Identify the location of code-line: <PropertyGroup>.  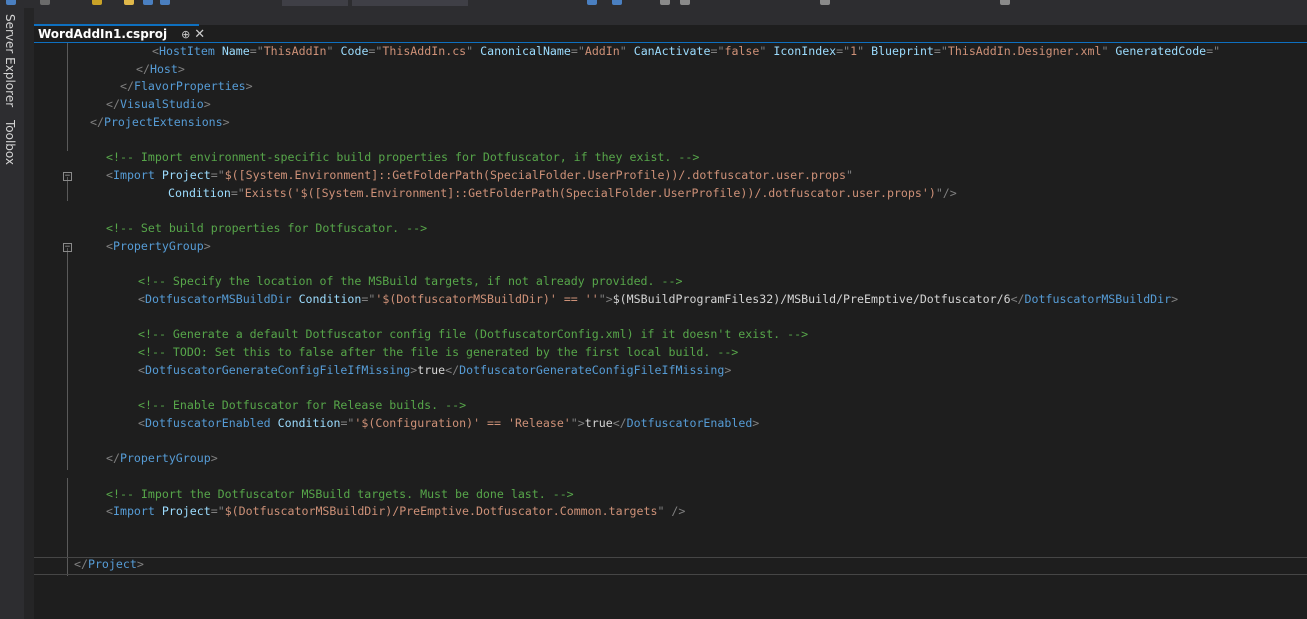
(158, 247).